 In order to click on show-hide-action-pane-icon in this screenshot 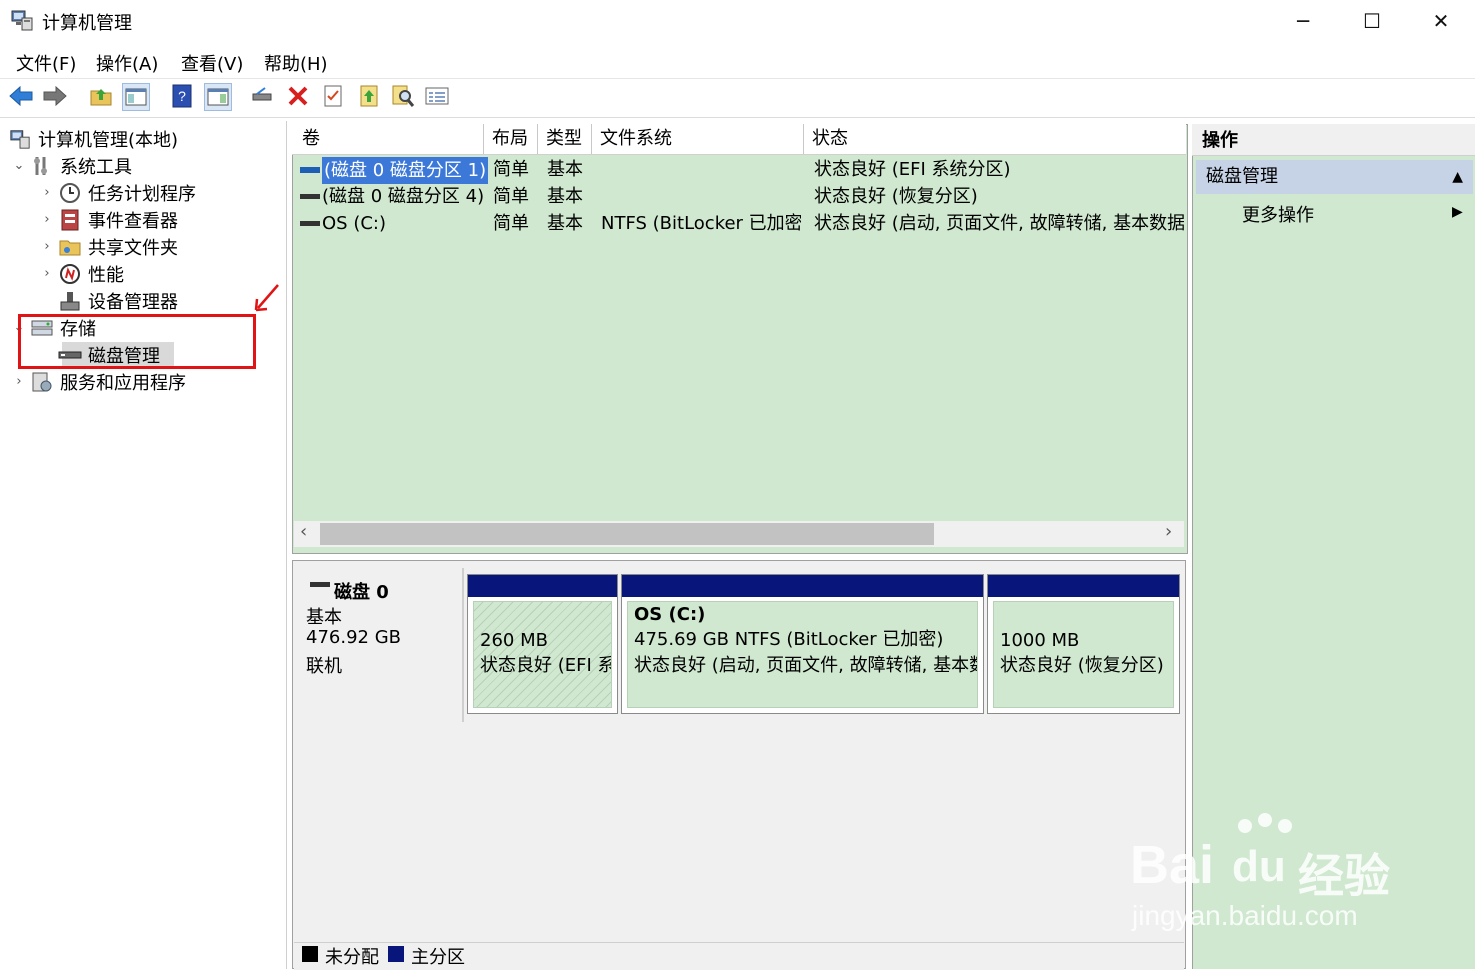, I will do `click(218, 97)`.